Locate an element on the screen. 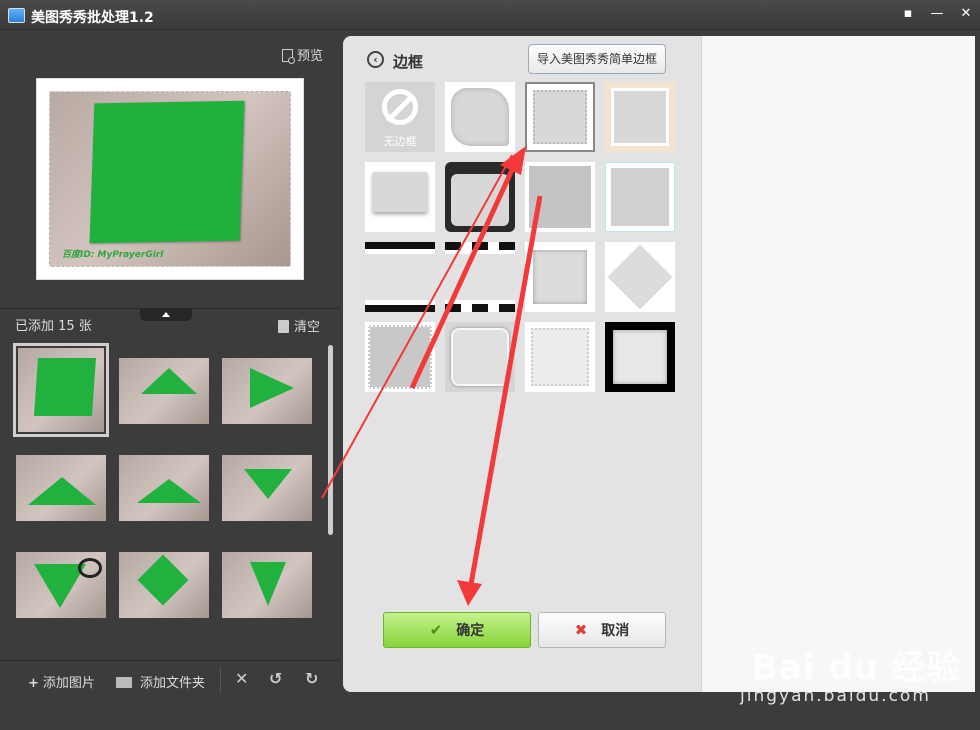  add-image-label: 添加图片 is located at coordinates (68, 683).